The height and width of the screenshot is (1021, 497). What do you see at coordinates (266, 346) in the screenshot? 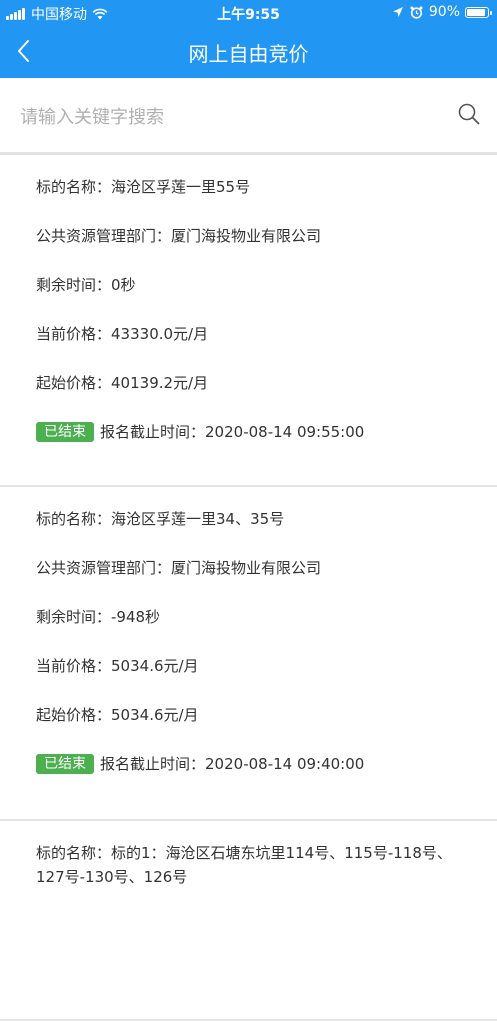
I see `current-price-row: 当前价格：43330.0元/月` at bounding box center [266, 346].